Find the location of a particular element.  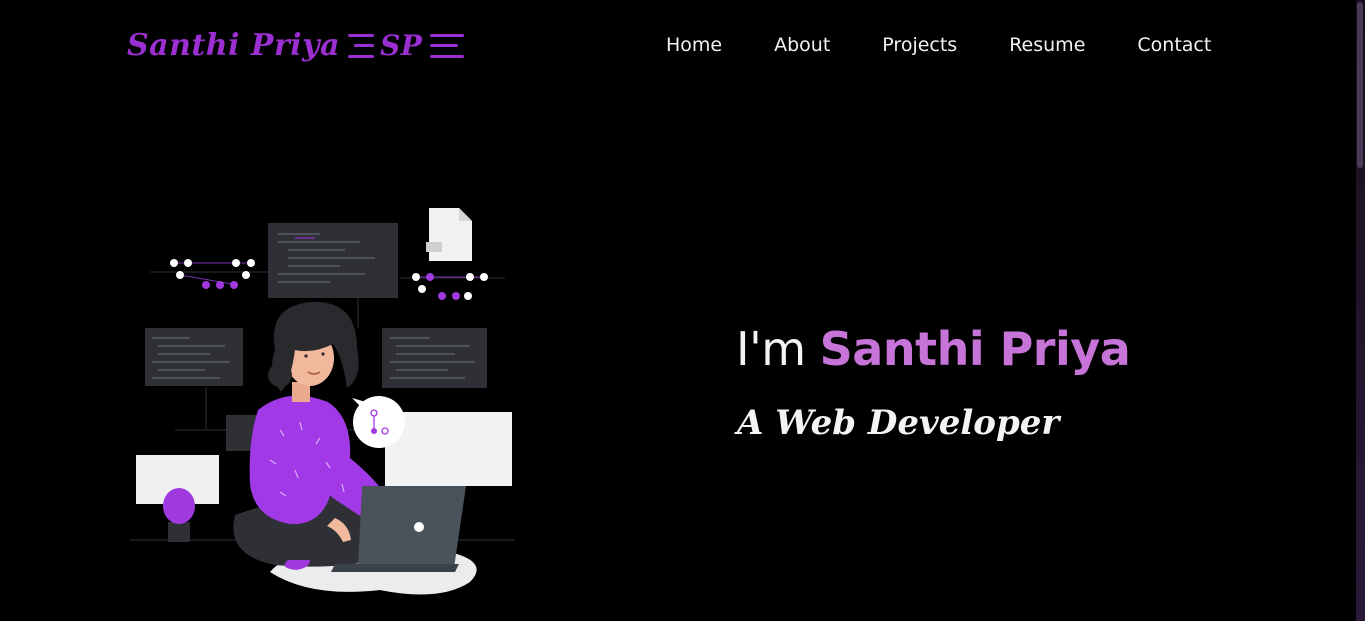

nav-about: About is located at coordinates (802, 45).